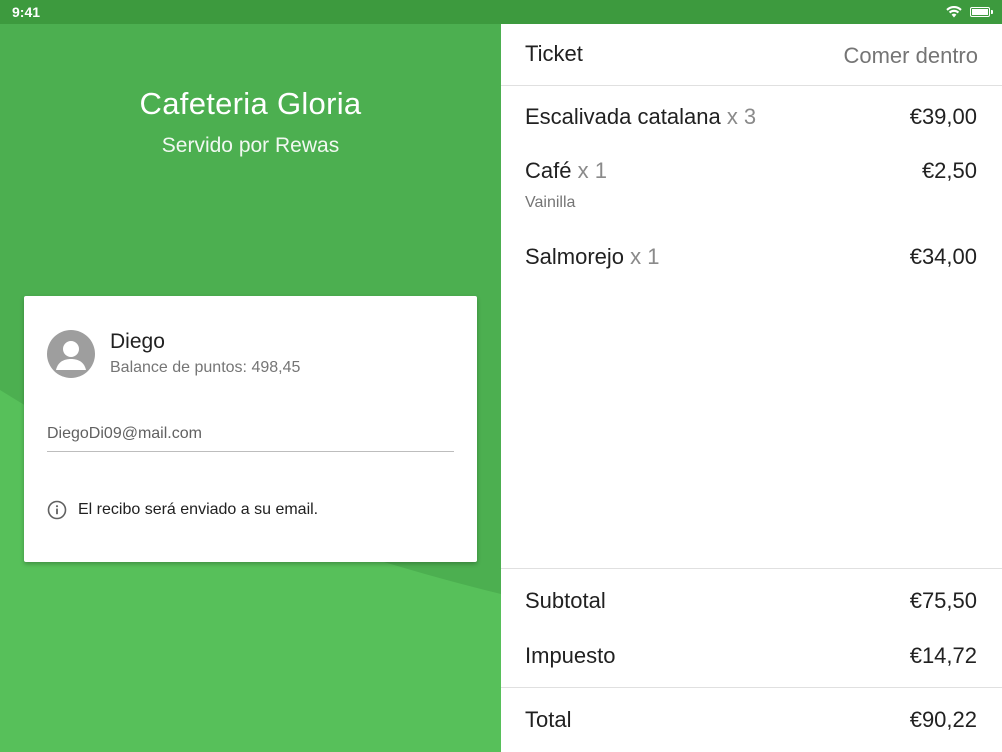 The image size is (1002, 752). I want to click on tax-label: Impuesto, so click(570, 655).